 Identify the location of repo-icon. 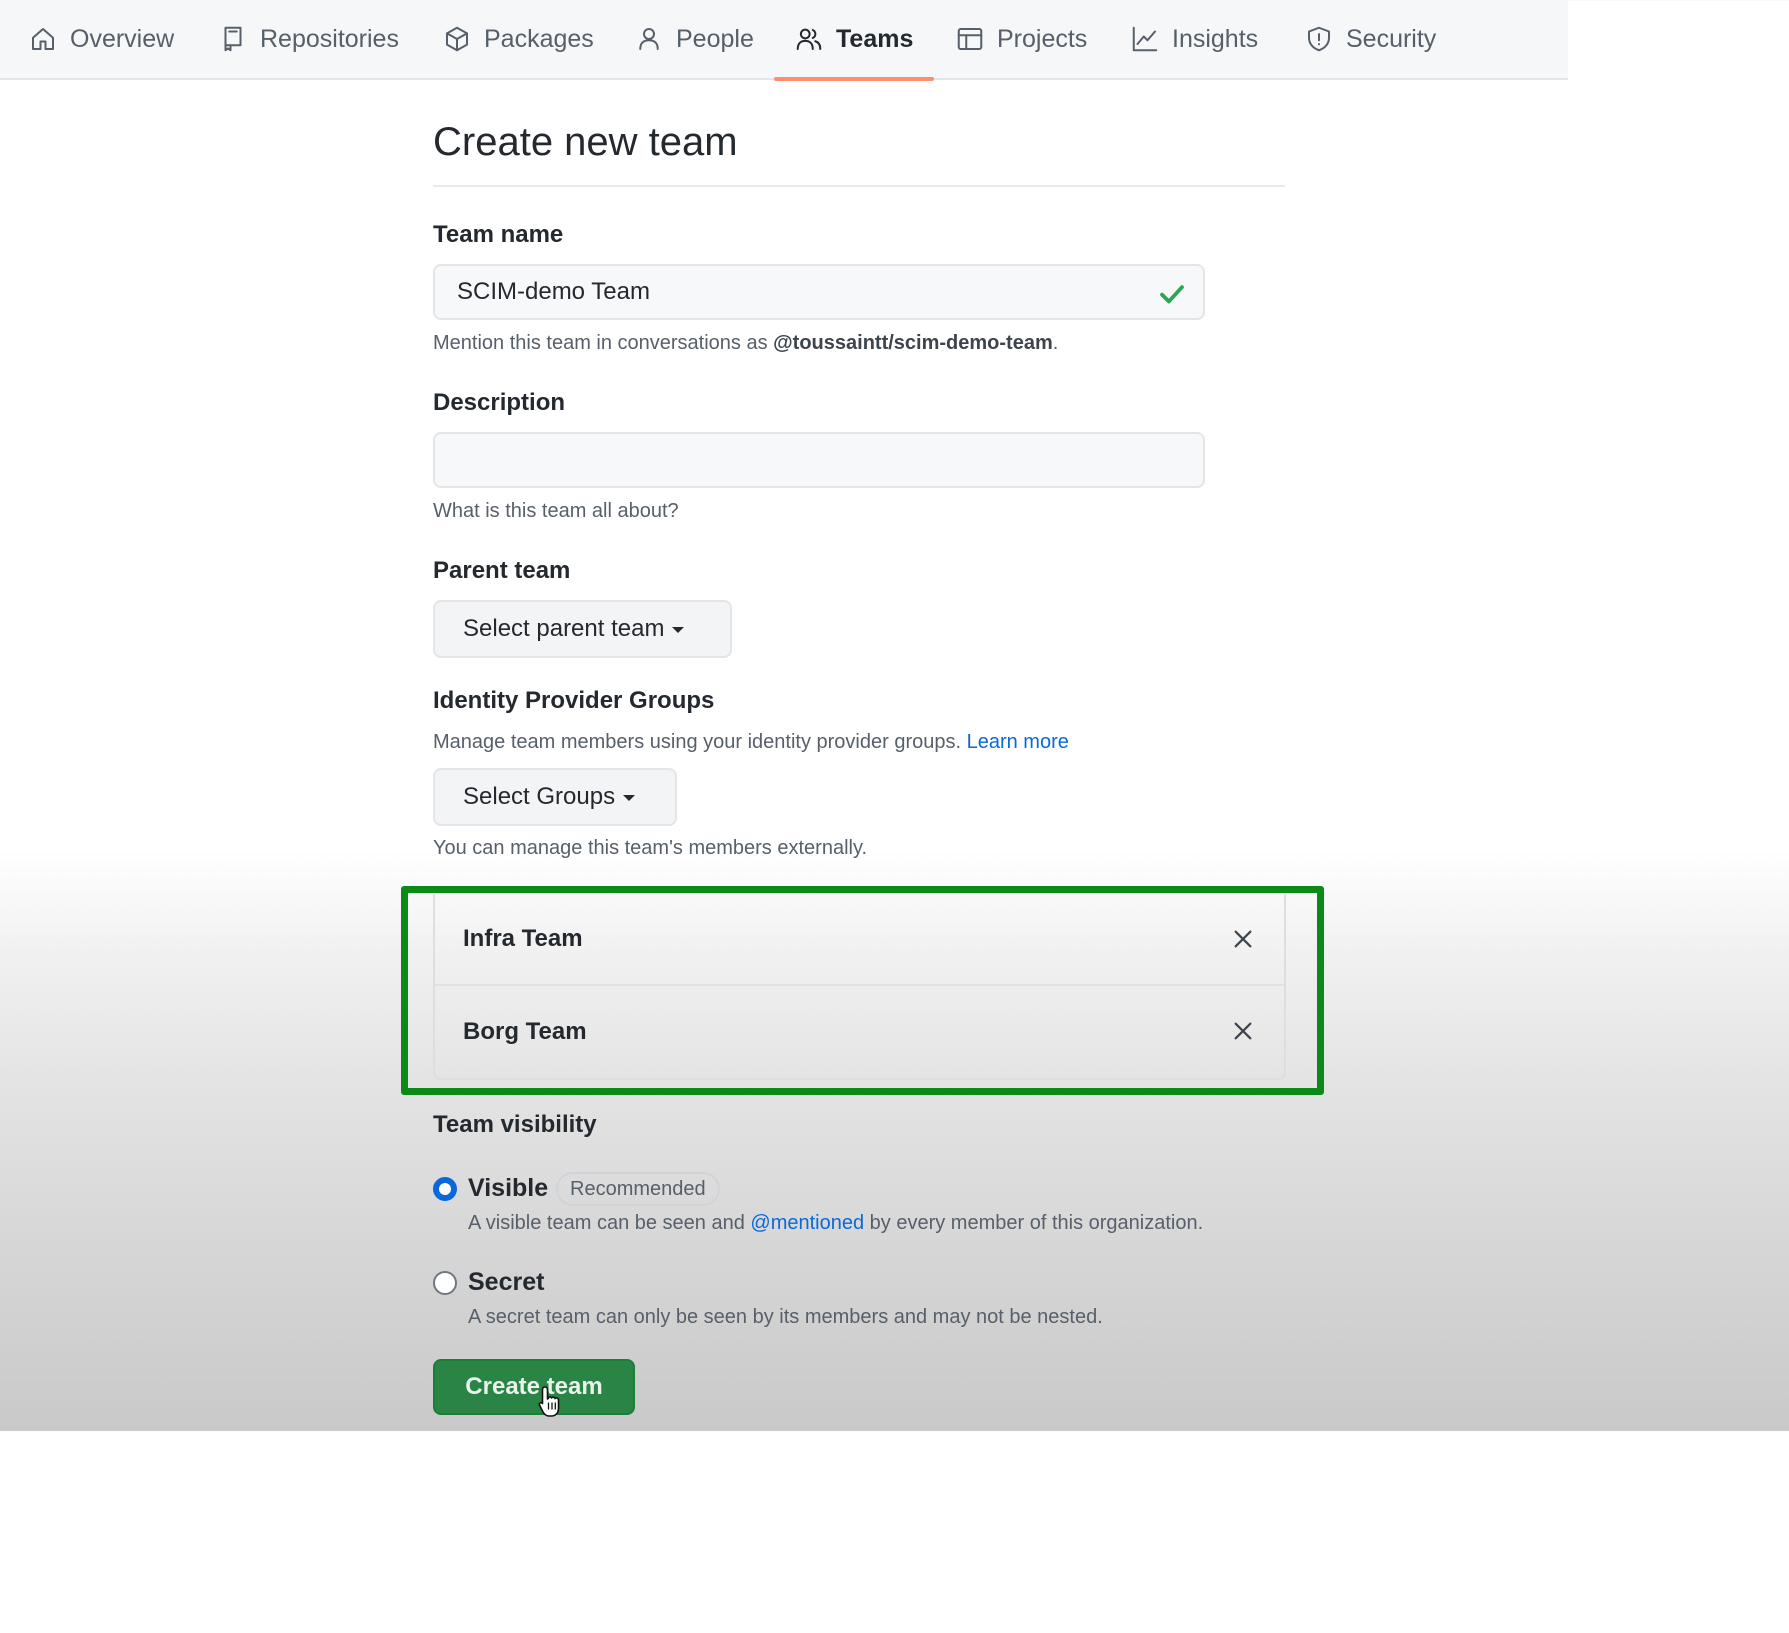
(233, 39).